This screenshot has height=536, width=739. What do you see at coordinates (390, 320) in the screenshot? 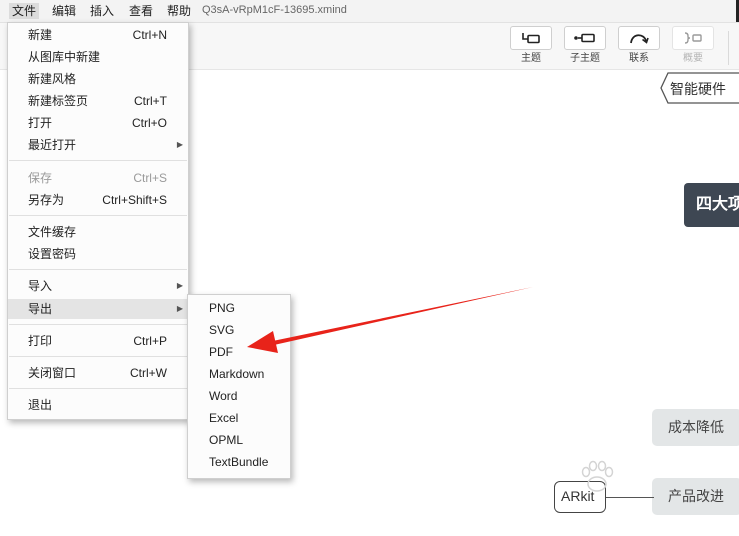
I see `annotation-arrow-icon` at bounding box center [390, 320].